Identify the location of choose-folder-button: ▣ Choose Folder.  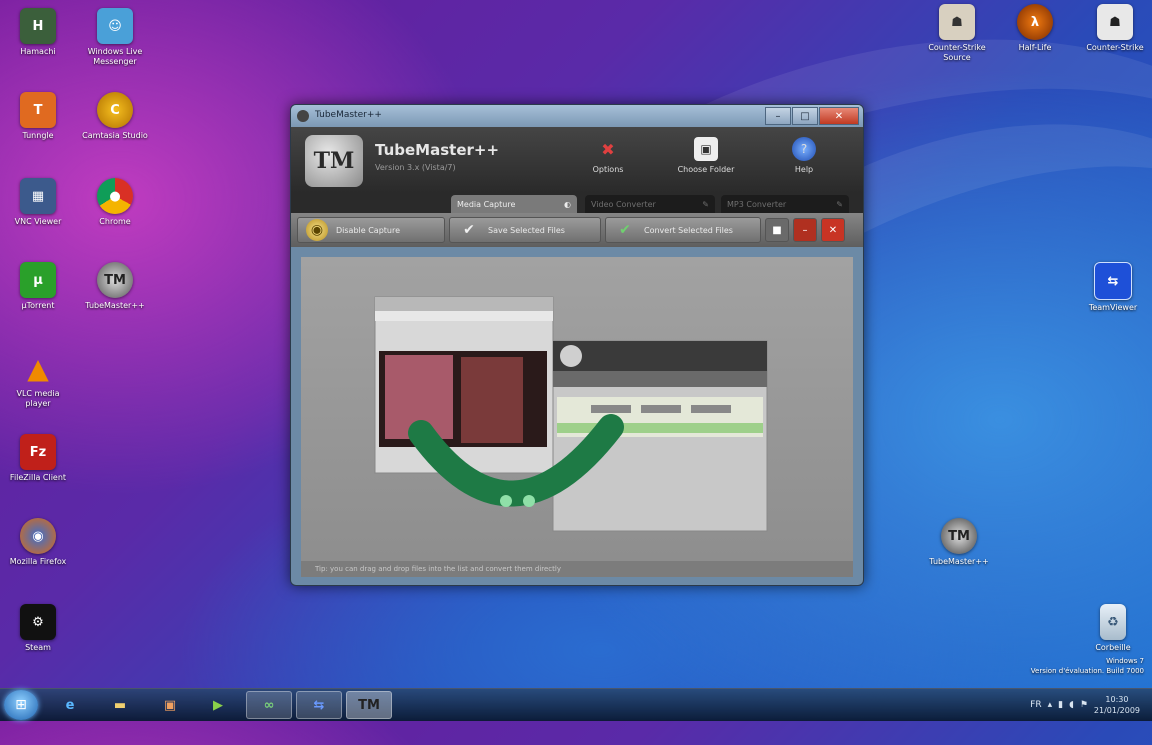
(706, 155).